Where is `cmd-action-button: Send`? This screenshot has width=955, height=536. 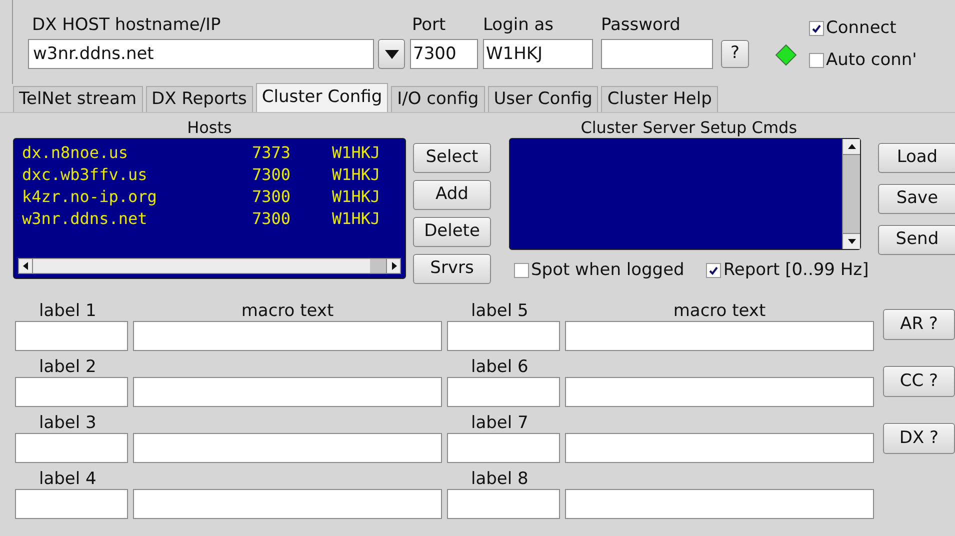 cmd-action-button: Send is located at coordinates (916, 240).